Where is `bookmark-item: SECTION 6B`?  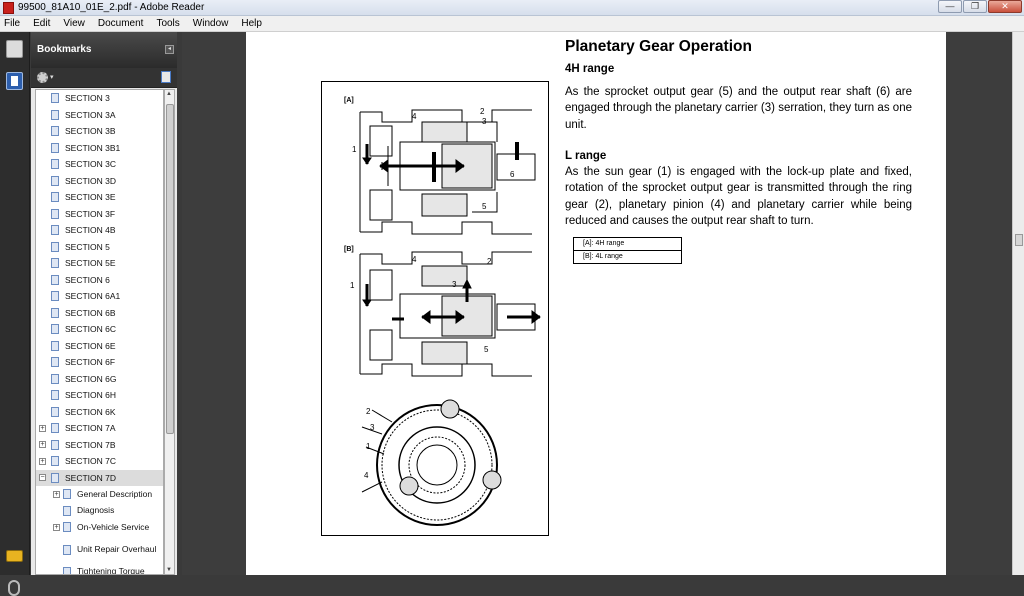 bookmark-item: SECTION 6B is located at coordinates (99, 313).